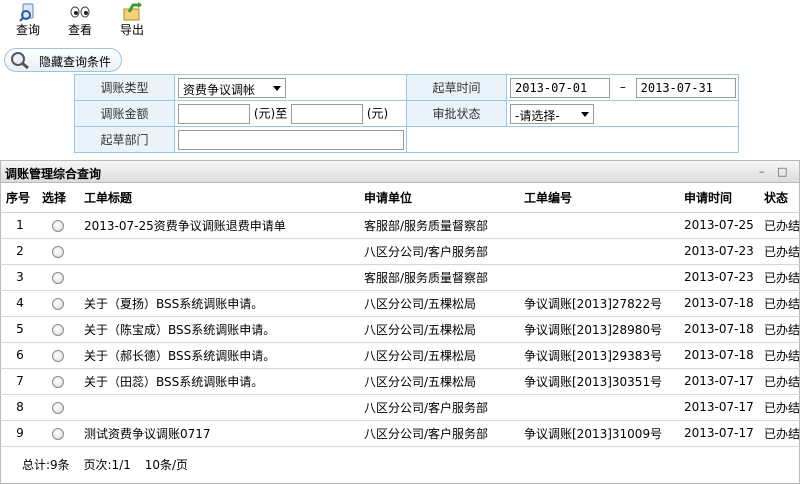 This screenshot has height=484, width=800. What do you see at coordinates (685, 87) in the screenshot?
I see `date-to-input: 2013-07-31` at bounding box center [685, 87].